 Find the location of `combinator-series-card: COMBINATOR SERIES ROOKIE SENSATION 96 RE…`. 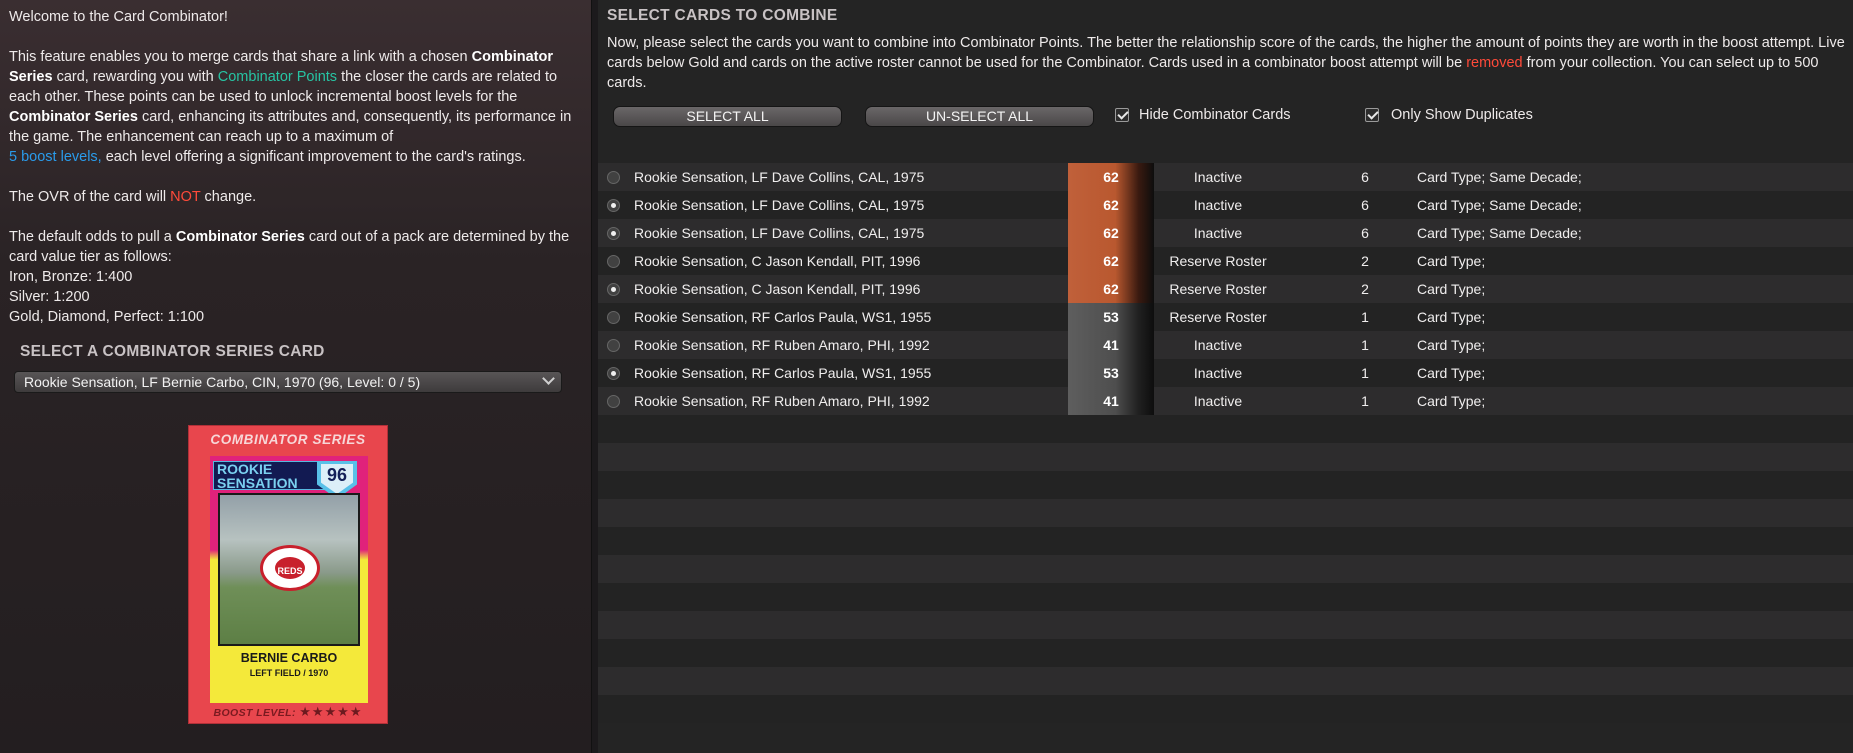

combinator-series-card: COMBINATOR SERIES ROOKIE SENSATION 96 RE… is located at coordinates (288, 574).